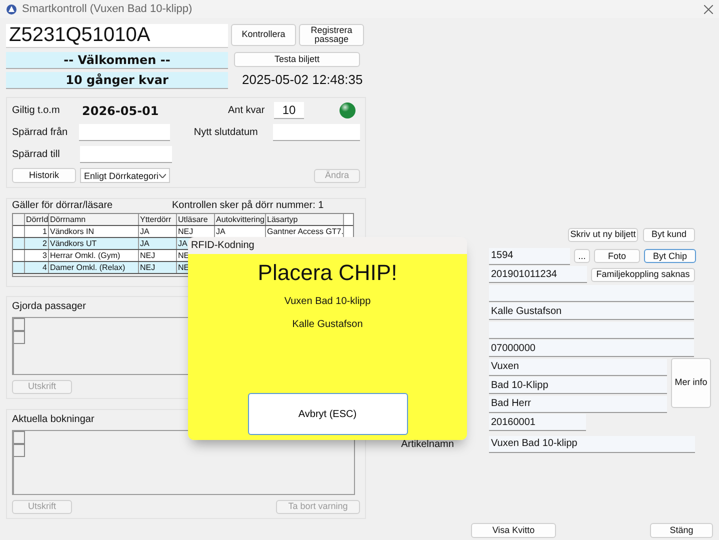  Describe the element at coordinates (40, 132) in the screenshot. I see `blocked-from-label: Spärrad från` at that location.